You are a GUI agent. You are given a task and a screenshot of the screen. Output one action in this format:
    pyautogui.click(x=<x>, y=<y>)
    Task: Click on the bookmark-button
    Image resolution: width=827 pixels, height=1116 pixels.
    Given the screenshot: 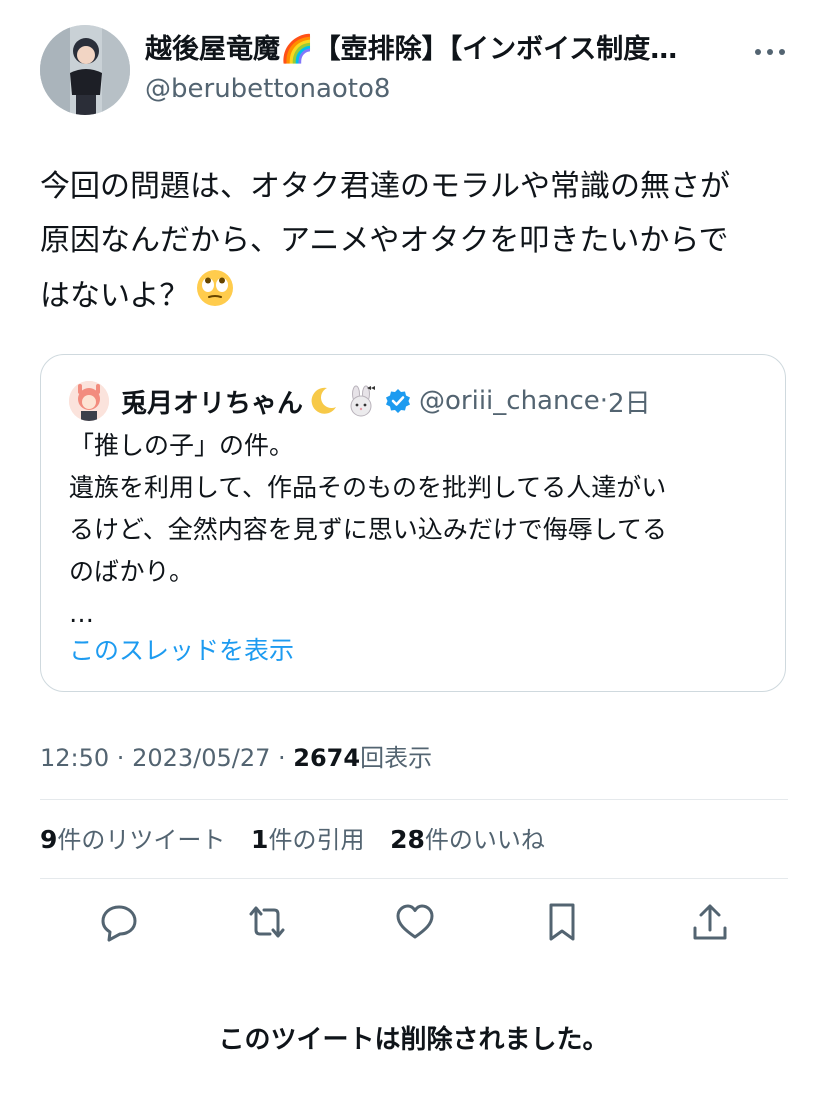 What is the action you would take?
    pyautogui.click(x=562, y=922)
    